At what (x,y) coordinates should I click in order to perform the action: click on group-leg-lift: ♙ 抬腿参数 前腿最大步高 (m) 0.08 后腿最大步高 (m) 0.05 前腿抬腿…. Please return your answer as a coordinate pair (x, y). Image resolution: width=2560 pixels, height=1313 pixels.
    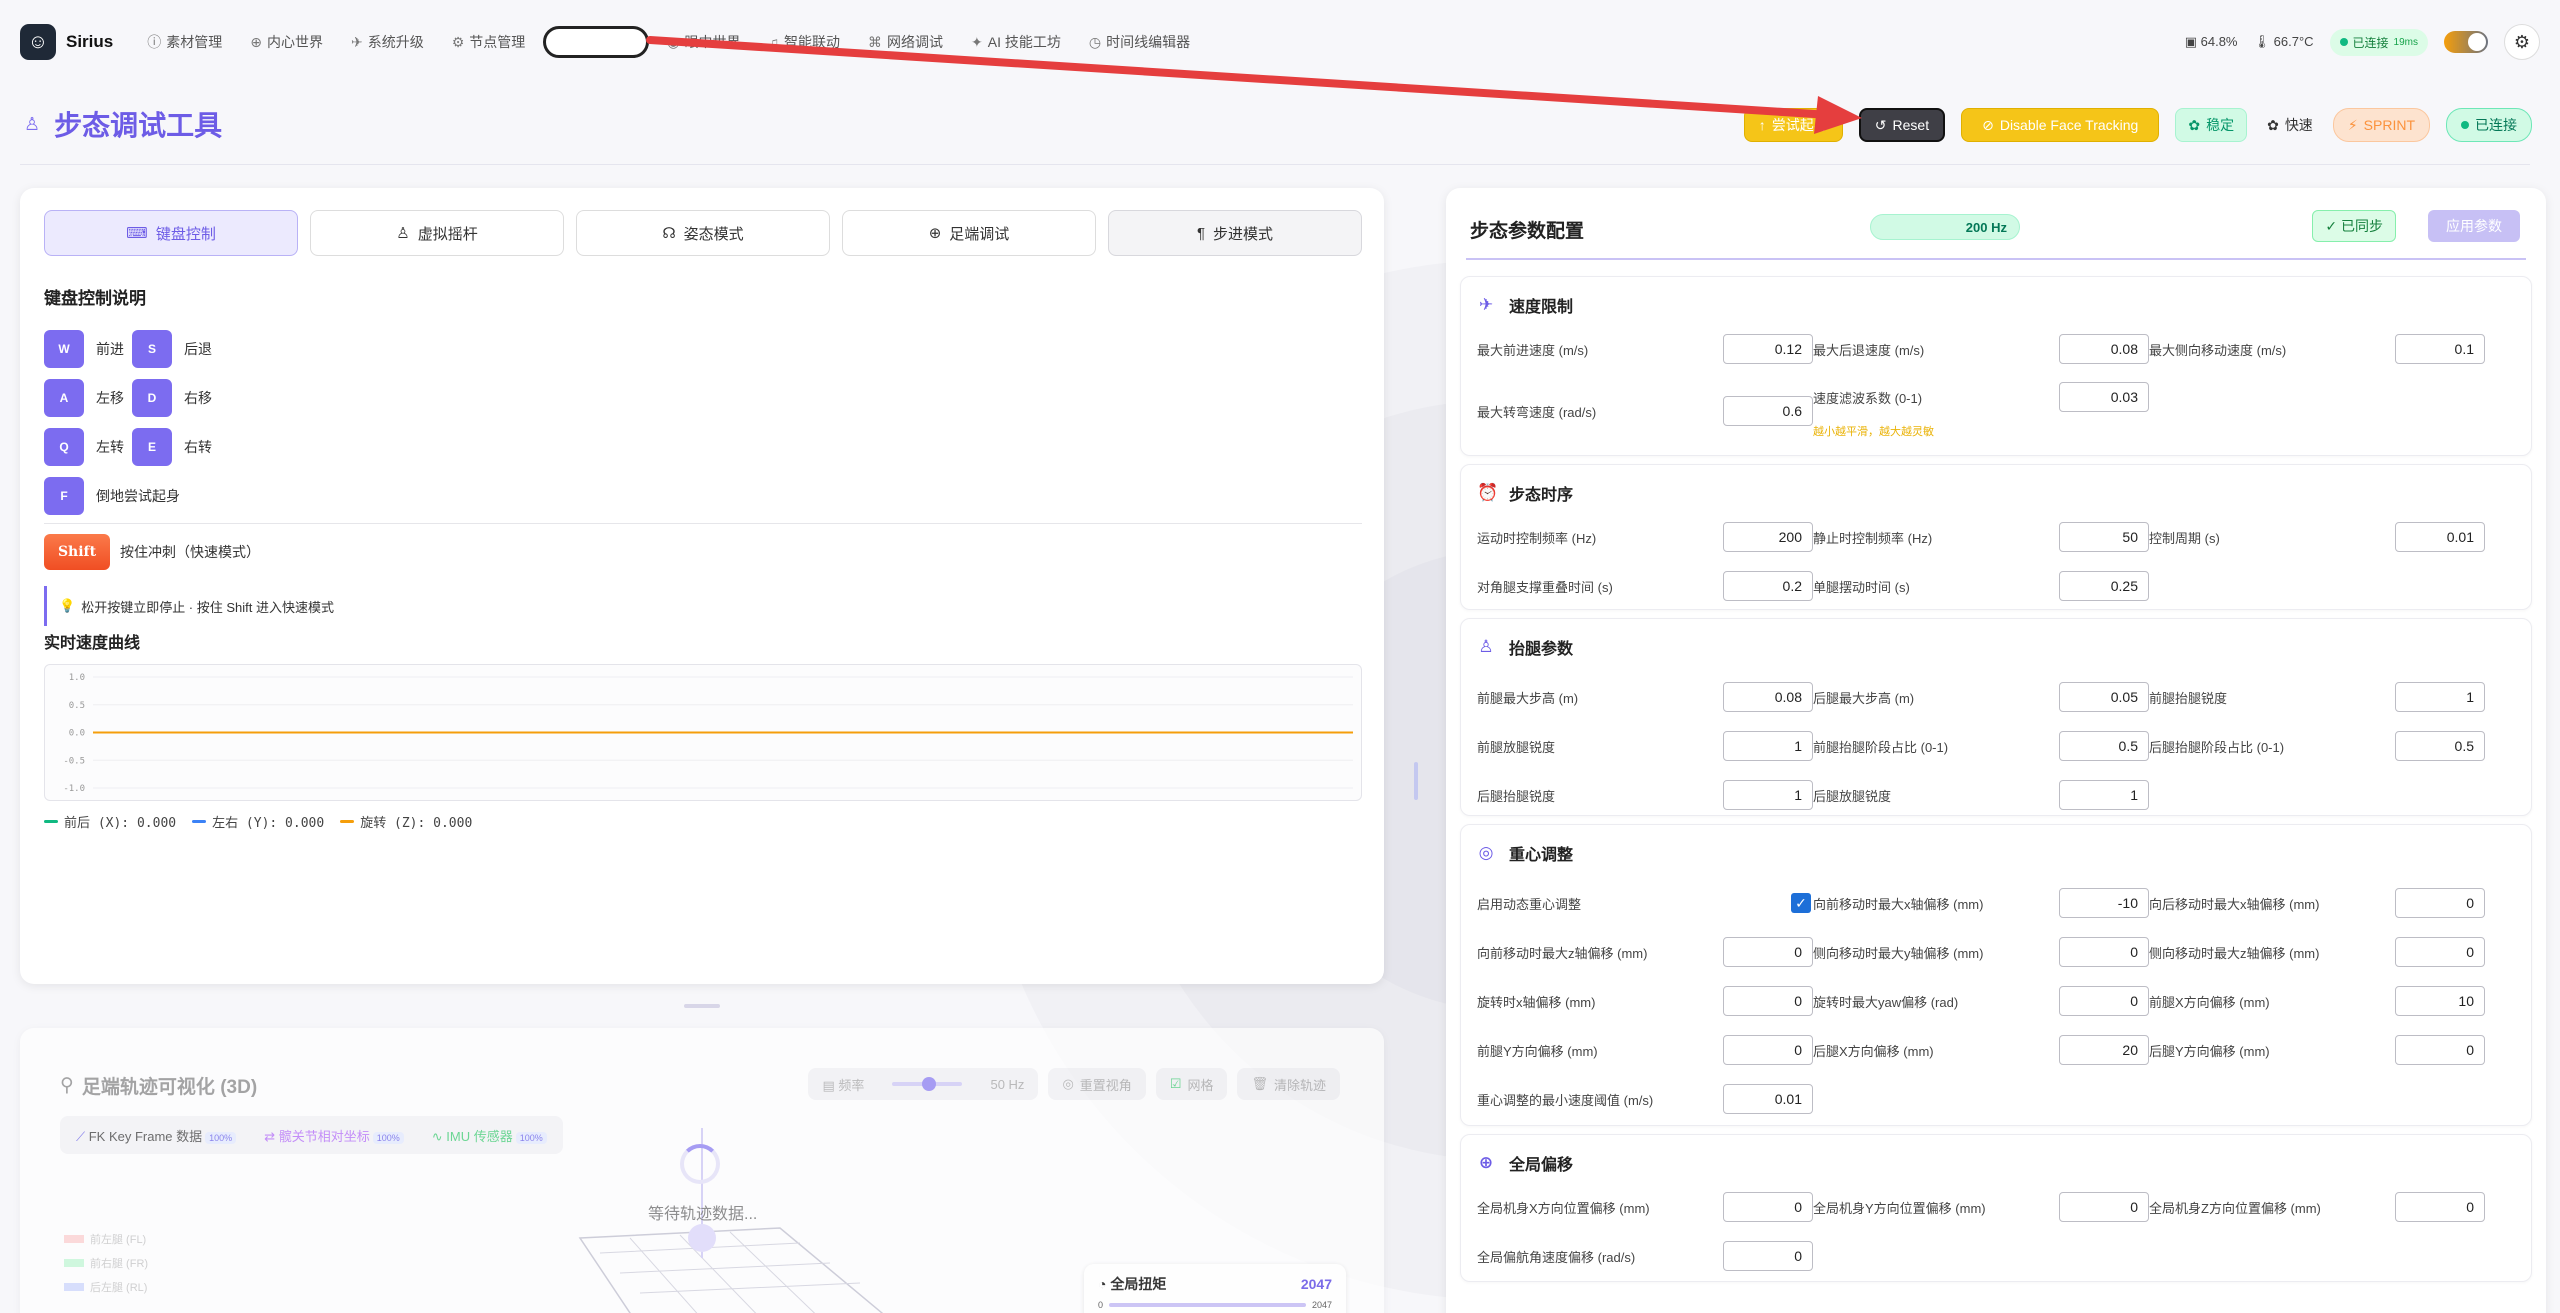
    Looking at the image, I should click on (1996, 717).